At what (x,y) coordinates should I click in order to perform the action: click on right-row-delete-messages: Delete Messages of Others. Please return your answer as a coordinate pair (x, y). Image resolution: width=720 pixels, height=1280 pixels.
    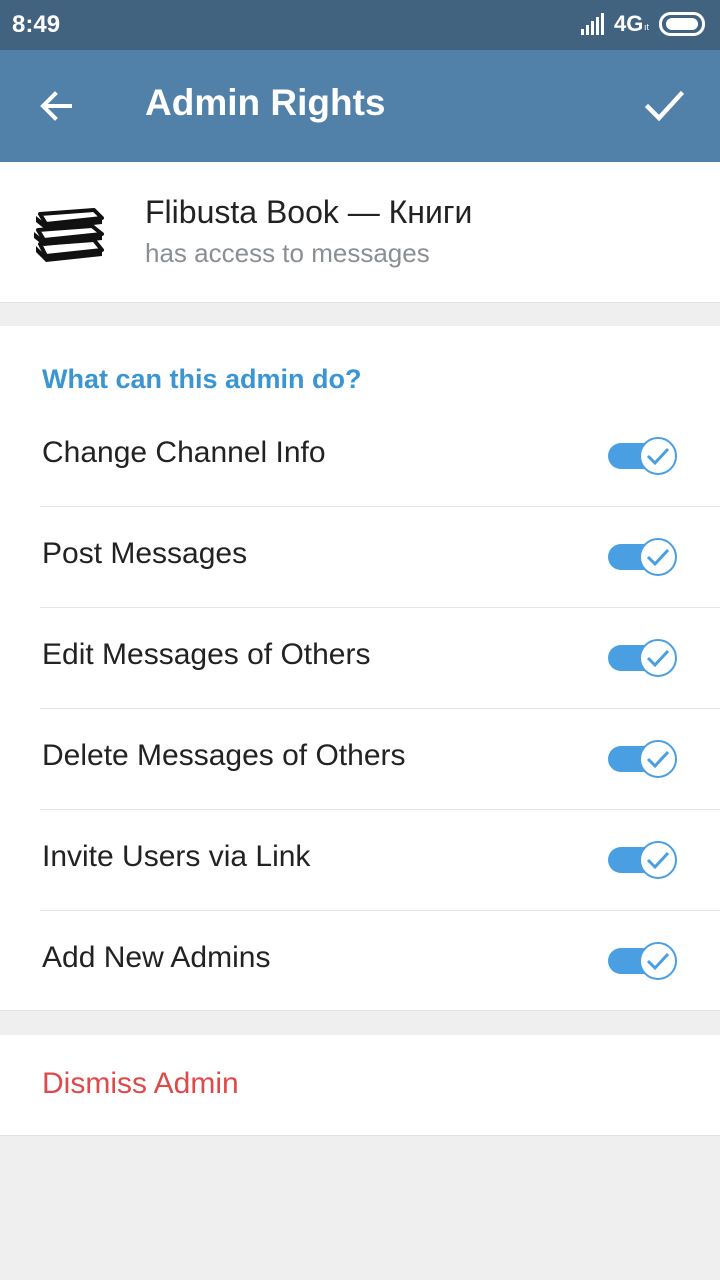
    Looking at the image, I should click on (360, 759).